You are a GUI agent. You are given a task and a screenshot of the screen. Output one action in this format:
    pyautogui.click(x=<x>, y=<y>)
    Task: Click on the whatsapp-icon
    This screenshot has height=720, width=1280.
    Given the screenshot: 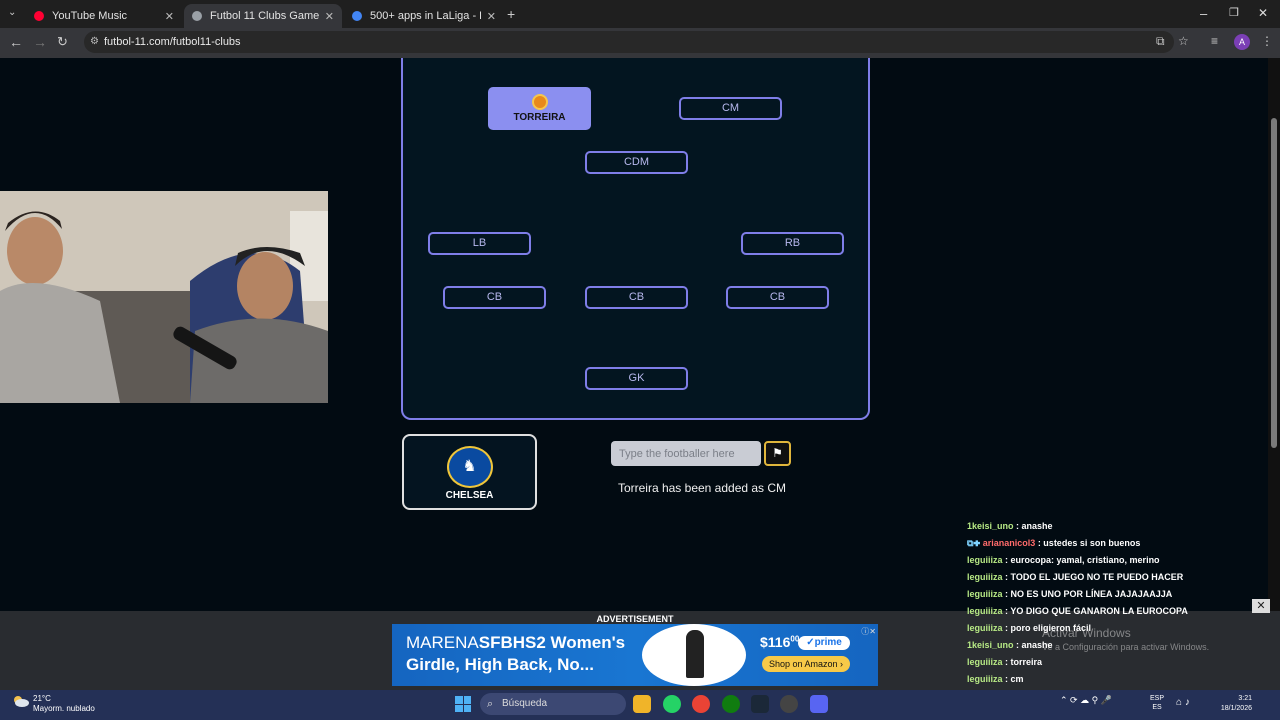 What is the action you would take?
    pyautogui.click(x=672, y=704)
    